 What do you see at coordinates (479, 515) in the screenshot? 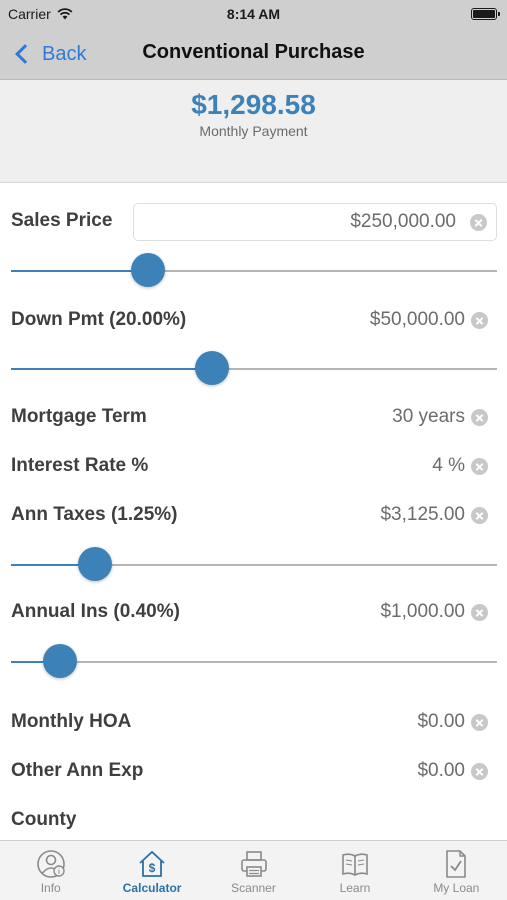
I see `ann-taxes-clear-icon` at bounding box center [479, 515].